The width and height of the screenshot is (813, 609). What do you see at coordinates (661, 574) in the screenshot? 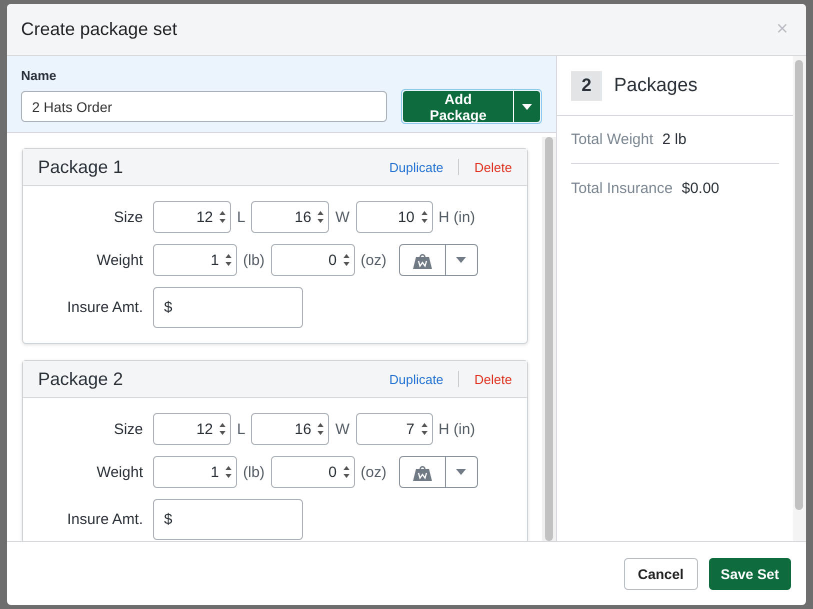
I see `cancel-button: Cancel` at bounding box center [661, 574].